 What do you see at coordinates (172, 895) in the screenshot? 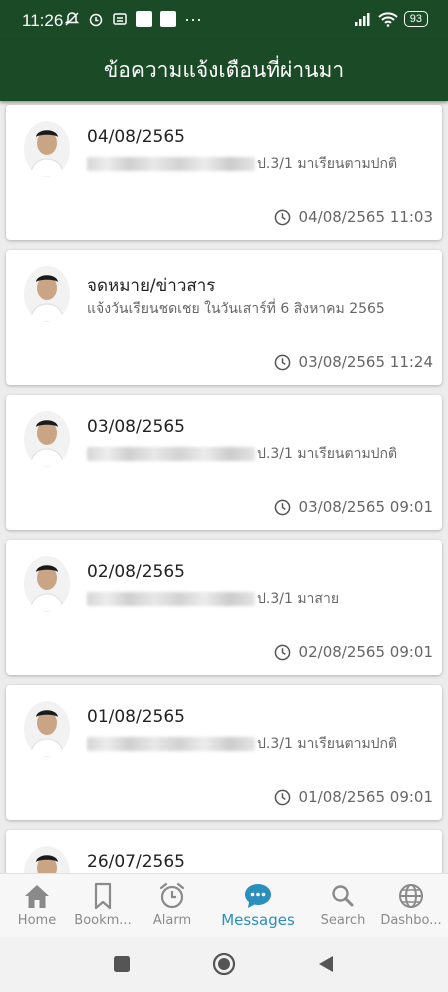
I see `alarm-icon` at bounding box center [172, 895].